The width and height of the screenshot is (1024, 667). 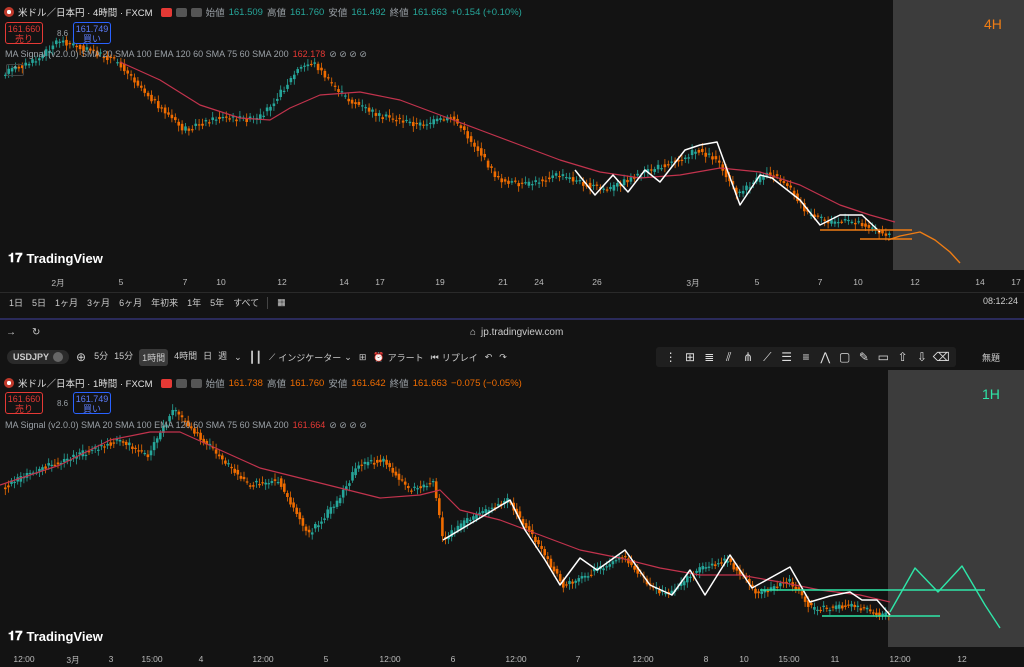 I want to click on symbol-search: USDJPY, so click(x=38, y=357).